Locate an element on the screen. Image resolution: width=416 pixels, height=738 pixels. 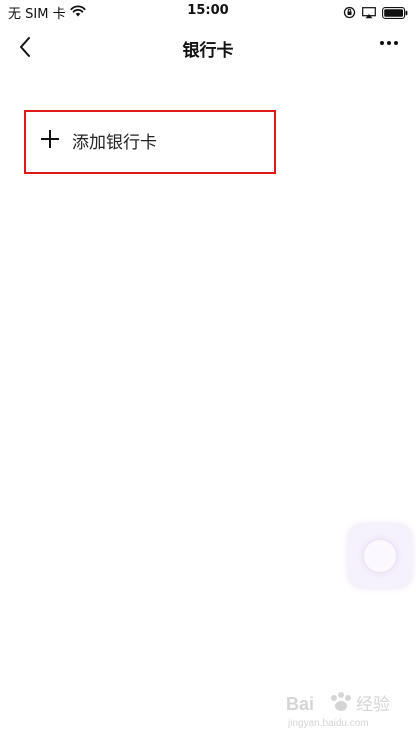
status-bar: 无 SIM 卡 15:00 is located at coordinates (208, 12).